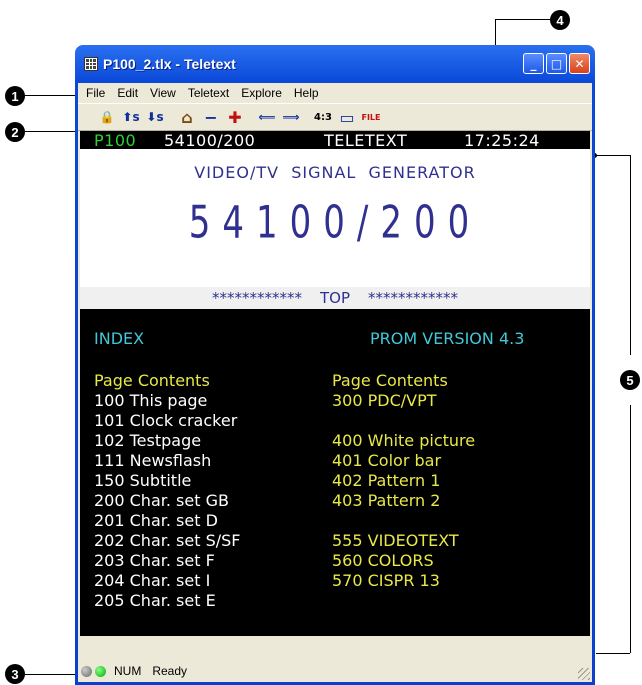 The image size is (642, 685). Describe the element at coordinates (95, 93) in the screenshot. I see `menu-file: File` at that location.